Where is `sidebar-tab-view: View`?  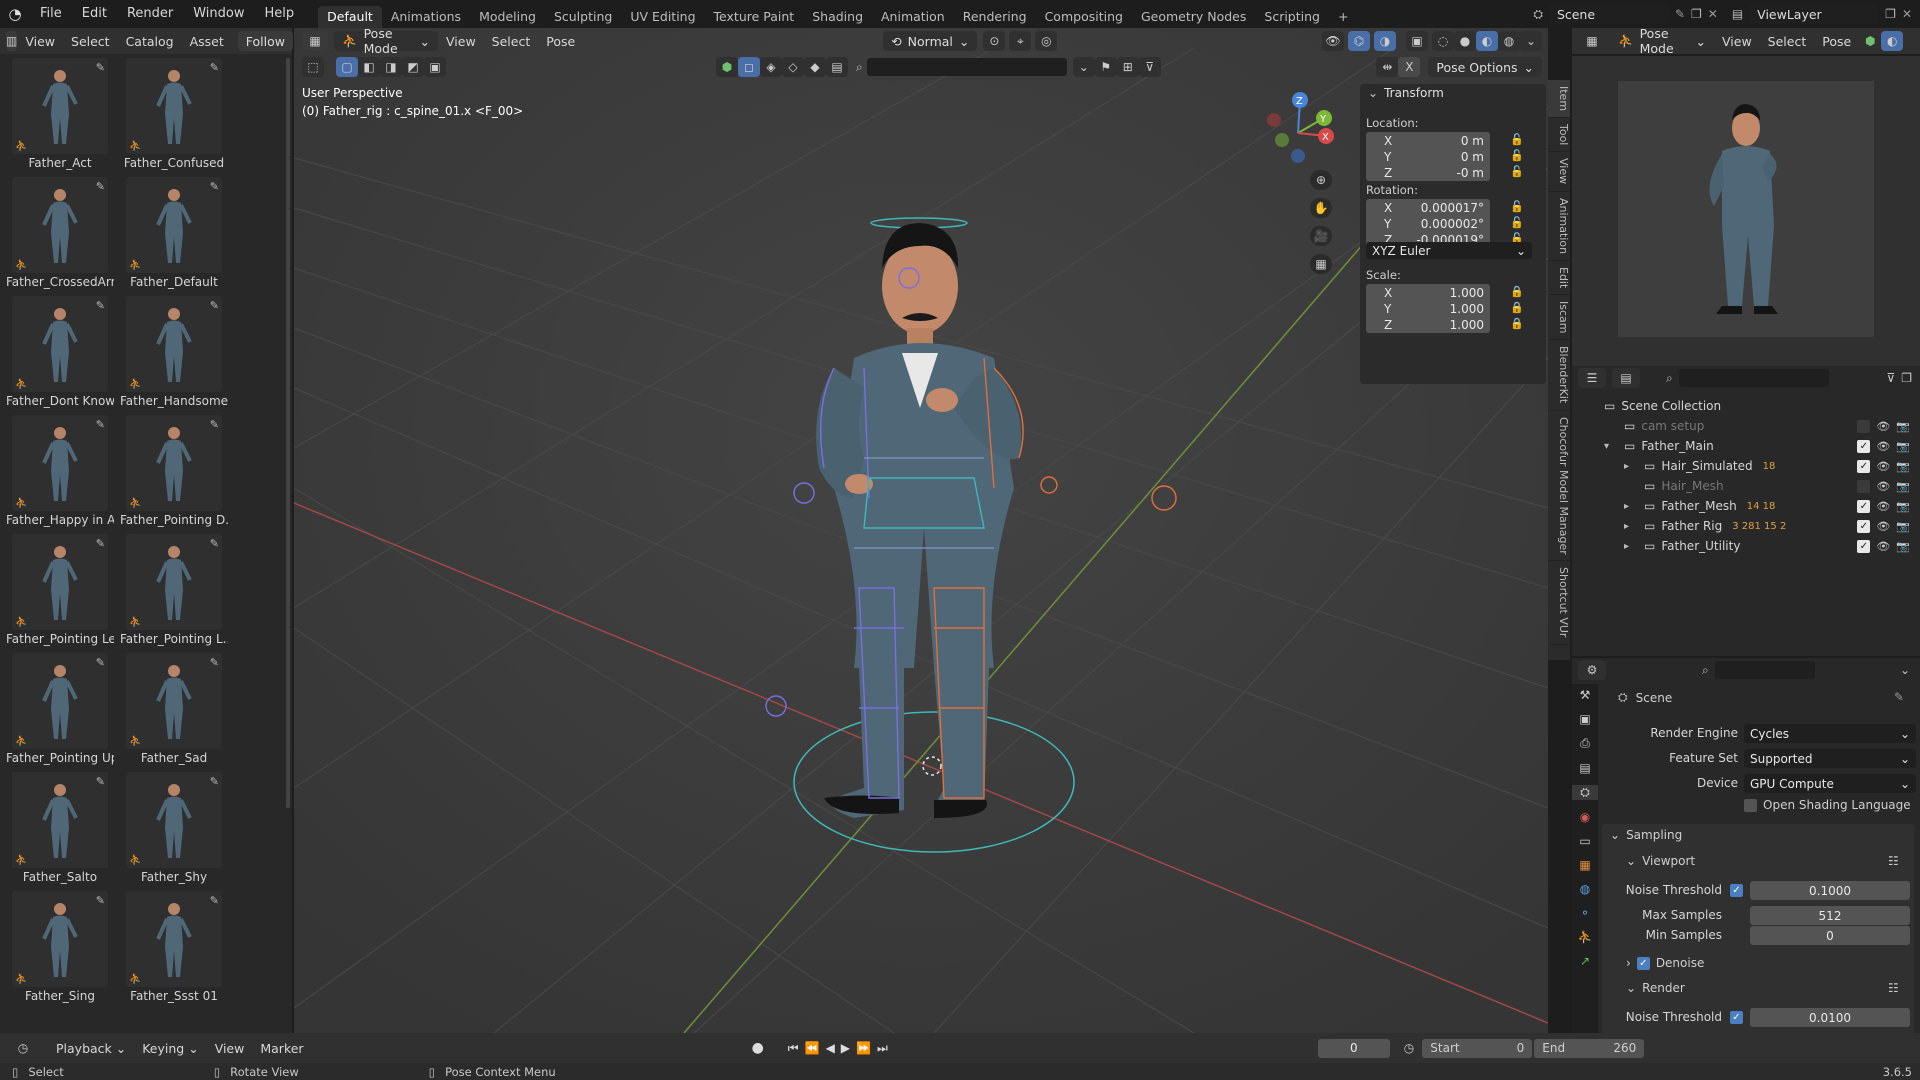
sidebar-tab-view: View is located at coordinates (1559, 172).